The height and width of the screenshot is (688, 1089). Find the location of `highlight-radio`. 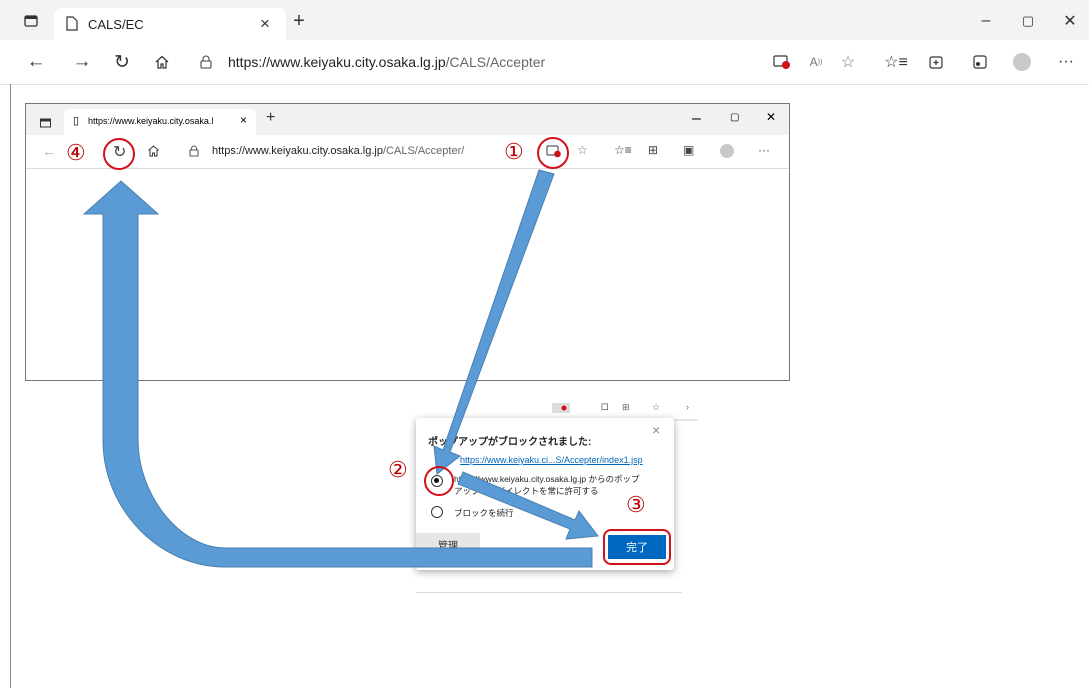

highlight-radio is located at coordinates (439, 481).